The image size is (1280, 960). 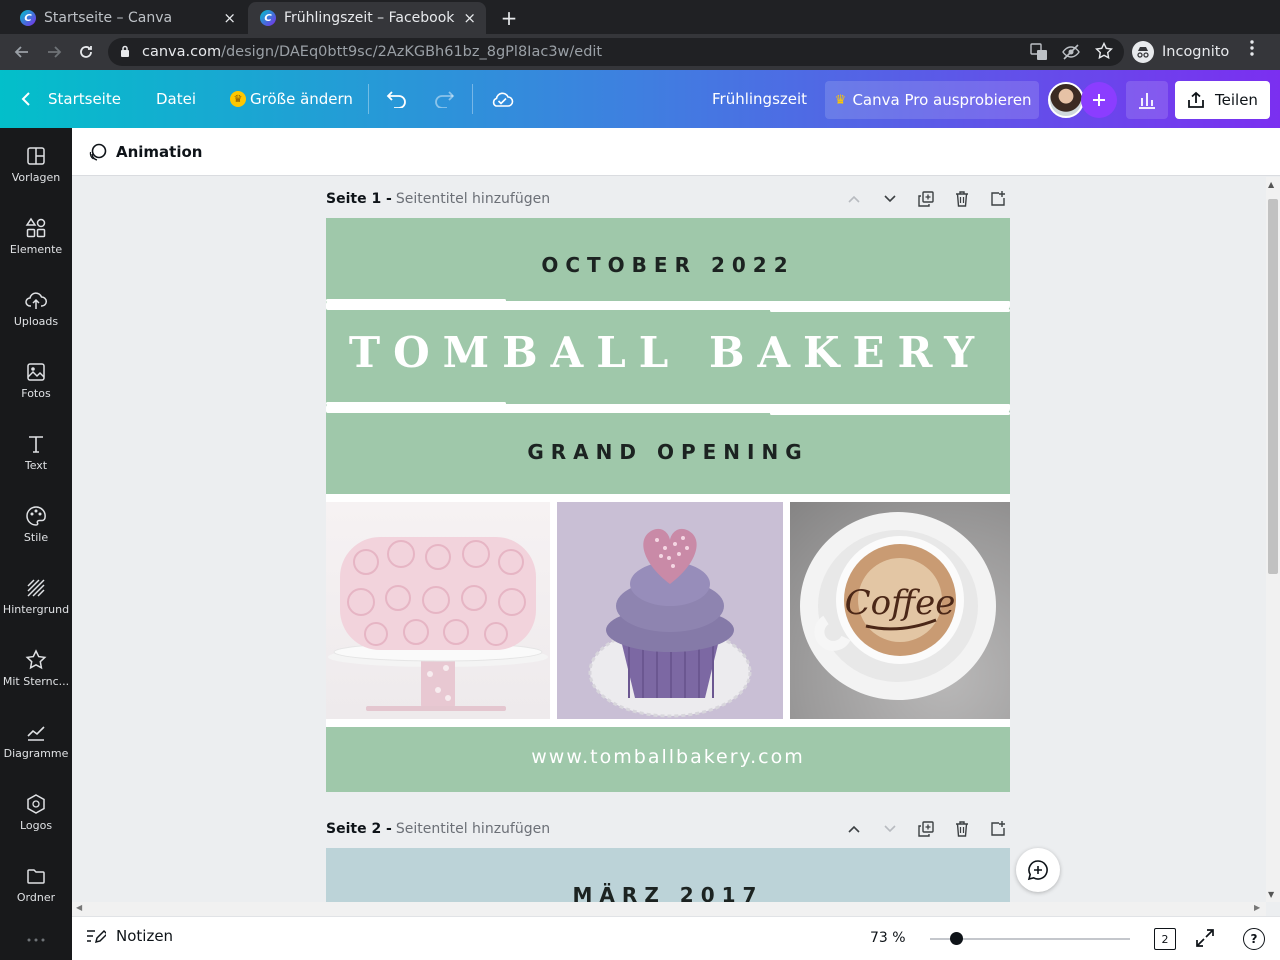 What do you see at coordinates (1038, 870) in the screenshot?
I see `add-comment-button` at bounding box center [1038, 870].